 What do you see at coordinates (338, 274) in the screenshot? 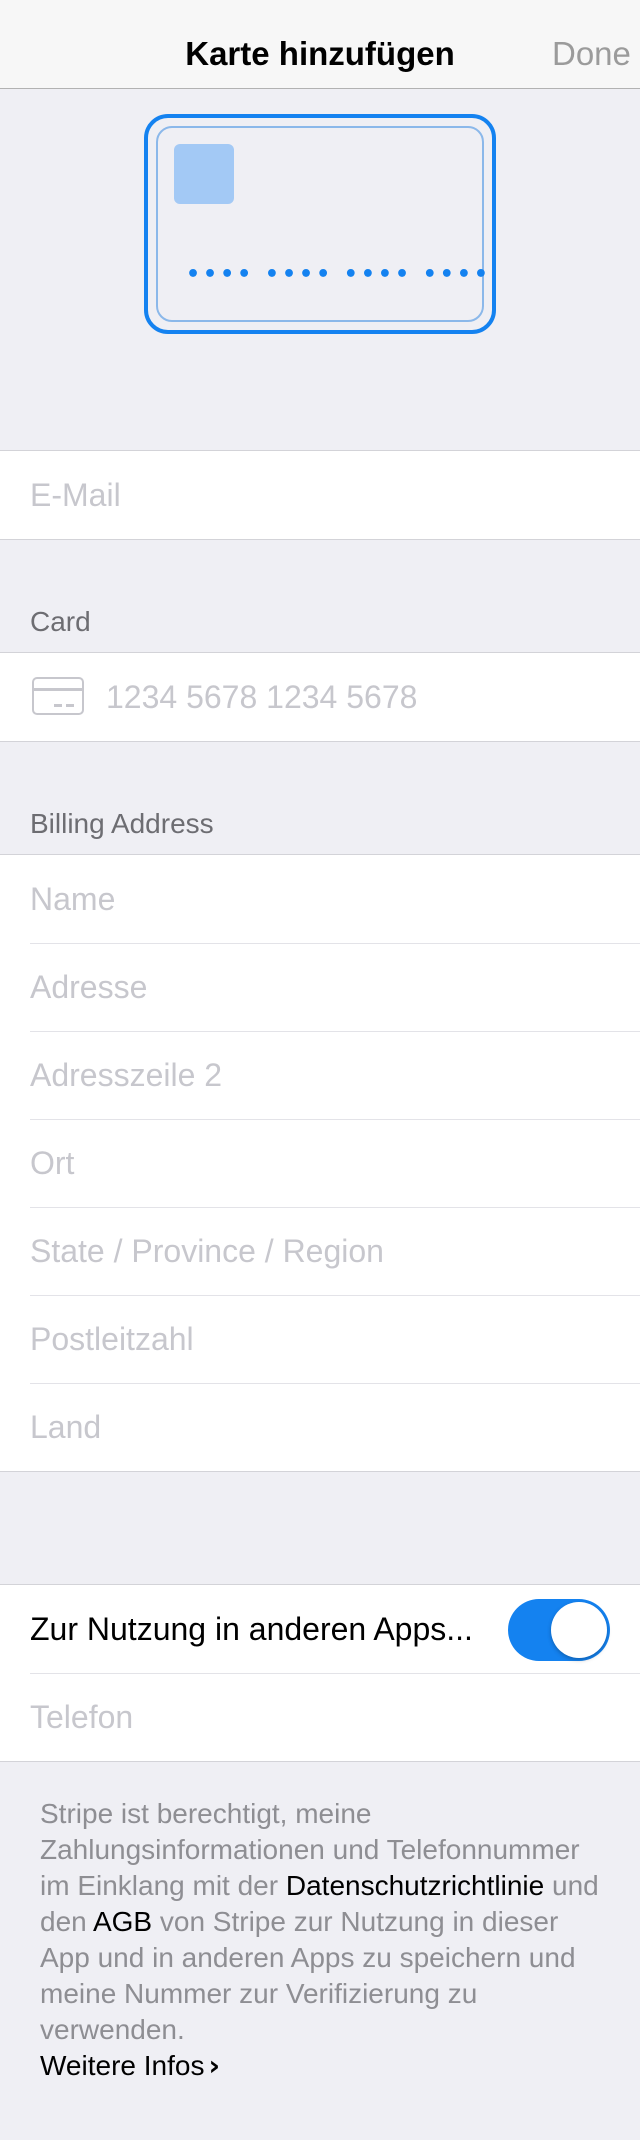
I see `card-number-mask: •••• •••• •••• ••••` at bounding box center [338, 274].